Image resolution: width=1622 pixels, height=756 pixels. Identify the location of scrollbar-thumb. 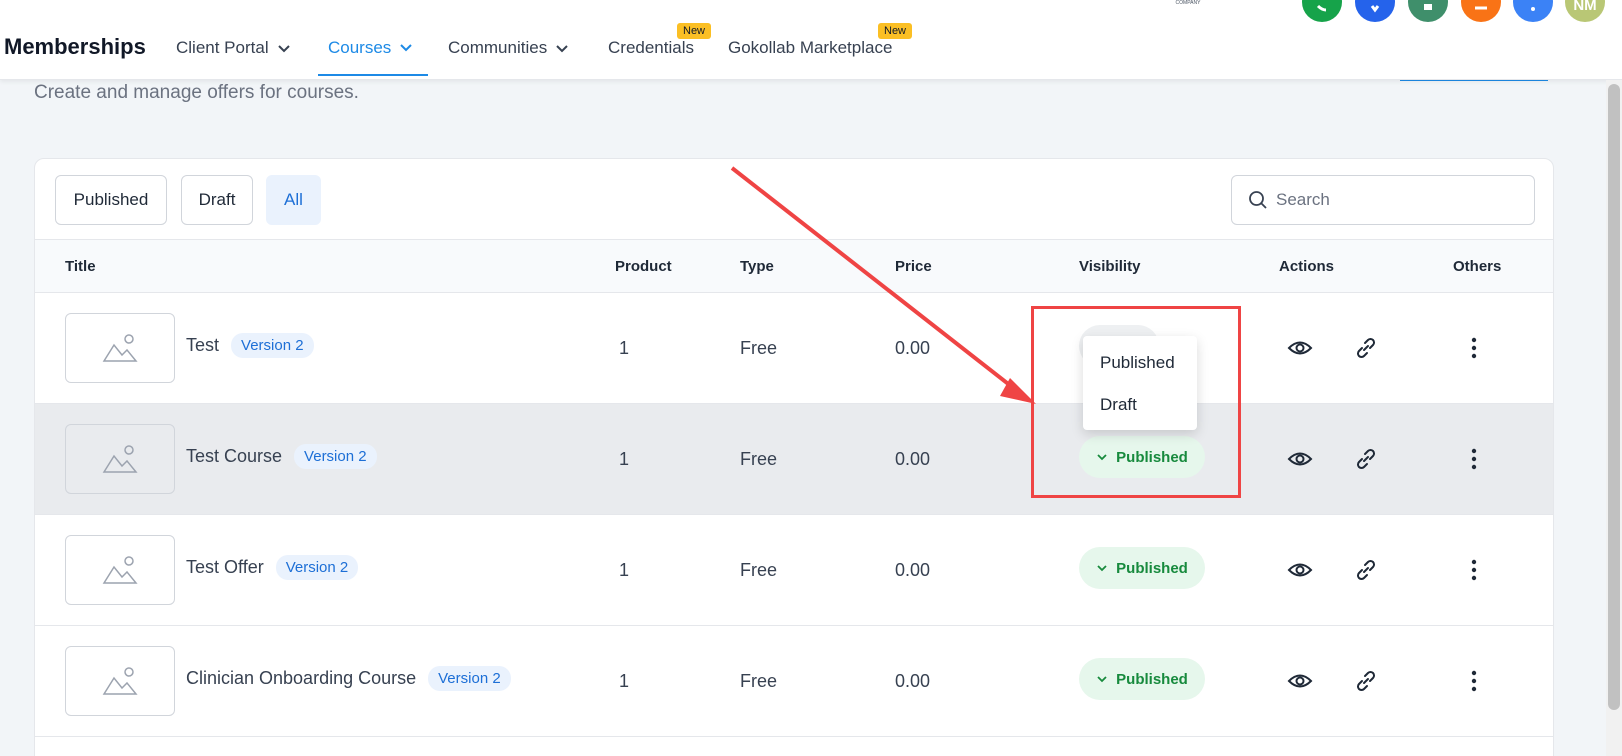
(1614, 397).